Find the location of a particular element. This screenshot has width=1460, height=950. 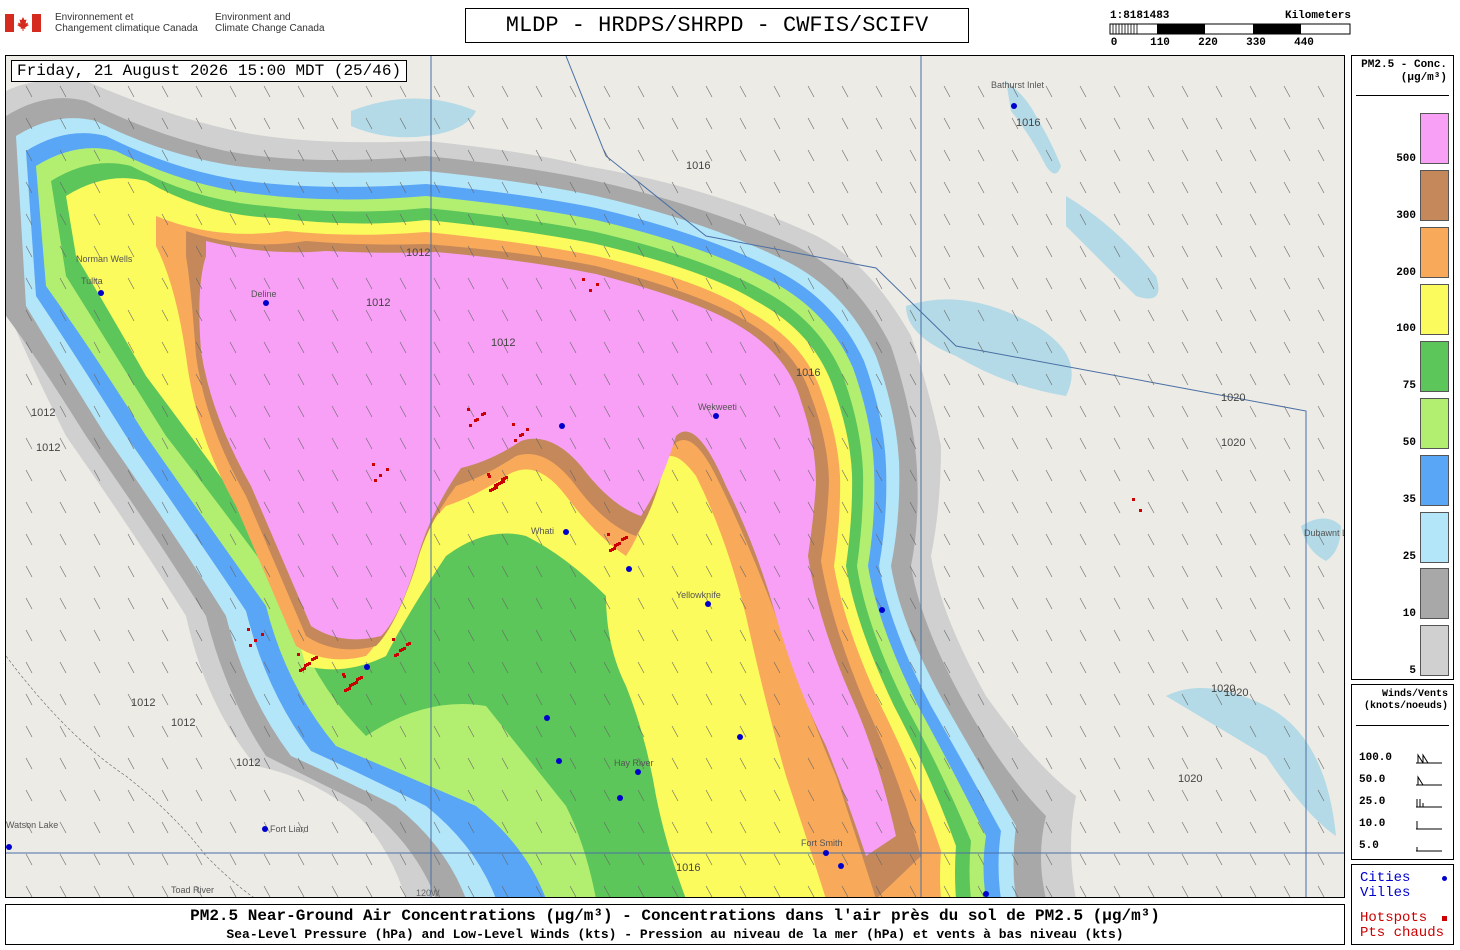

forecast-datetime: Friday, 21 August 2026 15:00 MDT (25/46) is located at coordinates (209, 71).